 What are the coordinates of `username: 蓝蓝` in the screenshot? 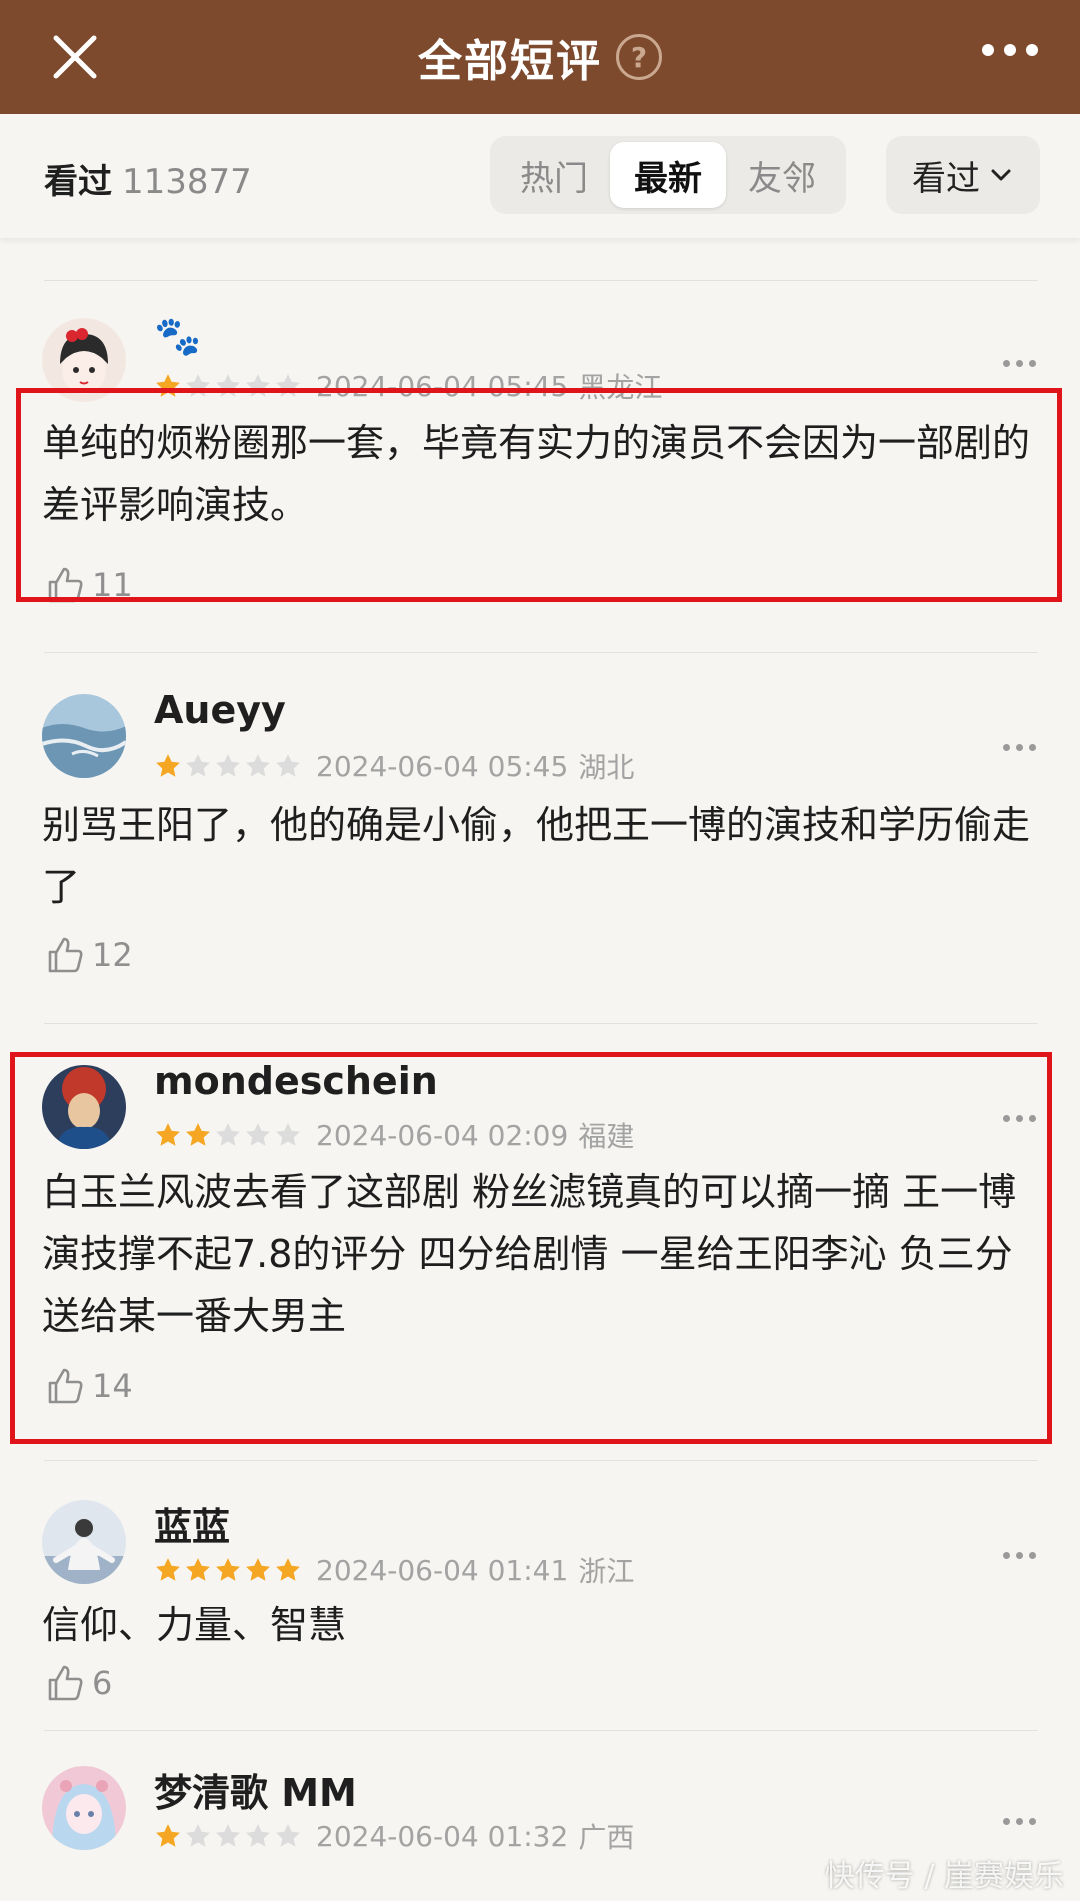 It's located at (192, 1523).